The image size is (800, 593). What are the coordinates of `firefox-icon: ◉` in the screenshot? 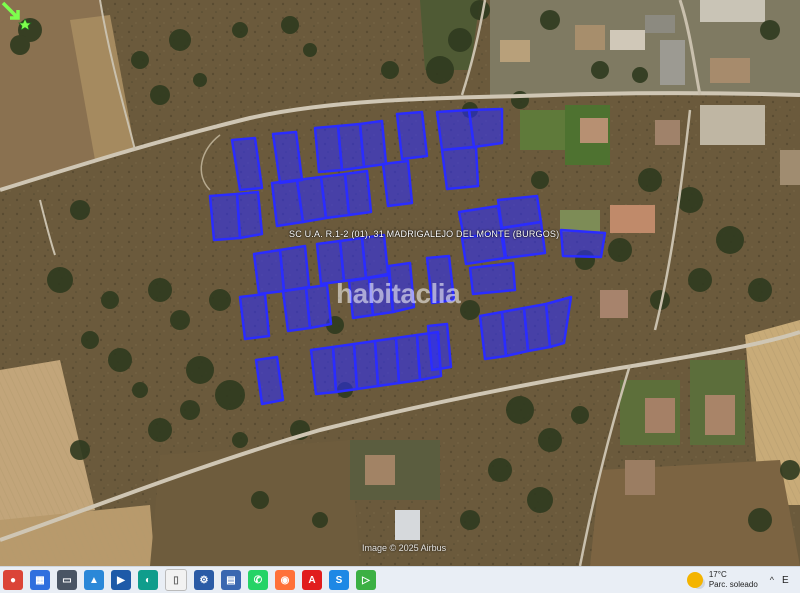 It's located at (285, 580).